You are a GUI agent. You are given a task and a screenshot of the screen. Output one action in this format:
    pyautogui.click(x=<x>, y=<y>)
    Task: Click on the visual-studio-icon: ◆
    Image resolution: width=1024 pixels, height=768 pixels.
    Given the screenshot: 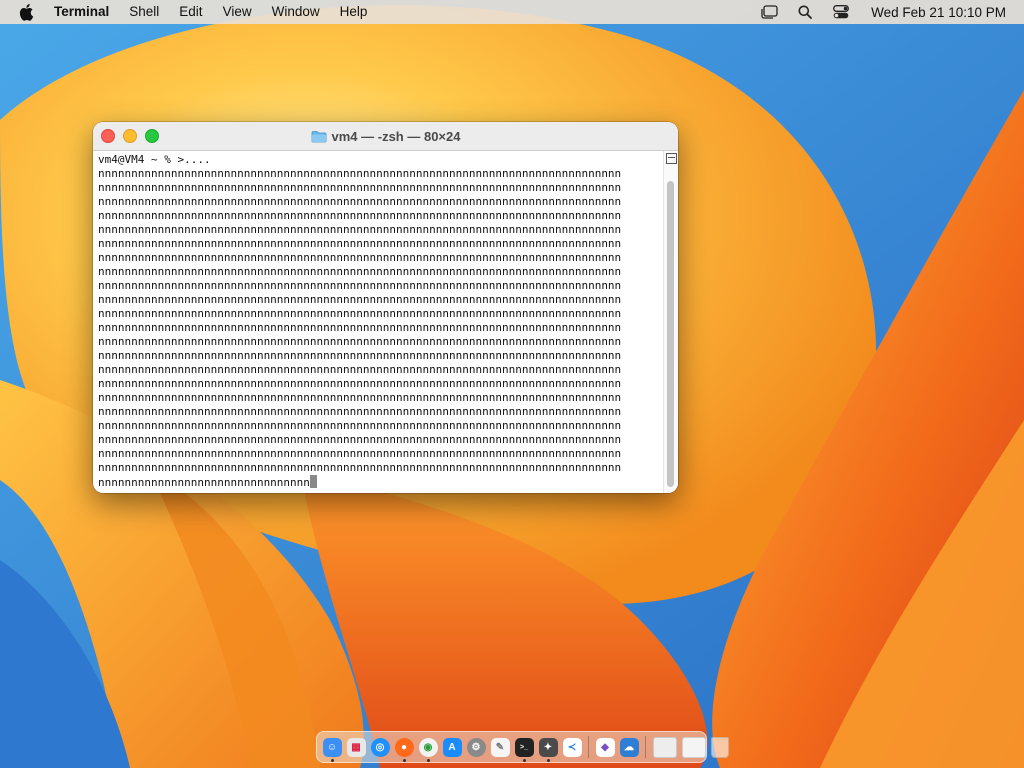 What is the action you would take?
    pyautogui.click(x=605, y=747)
    